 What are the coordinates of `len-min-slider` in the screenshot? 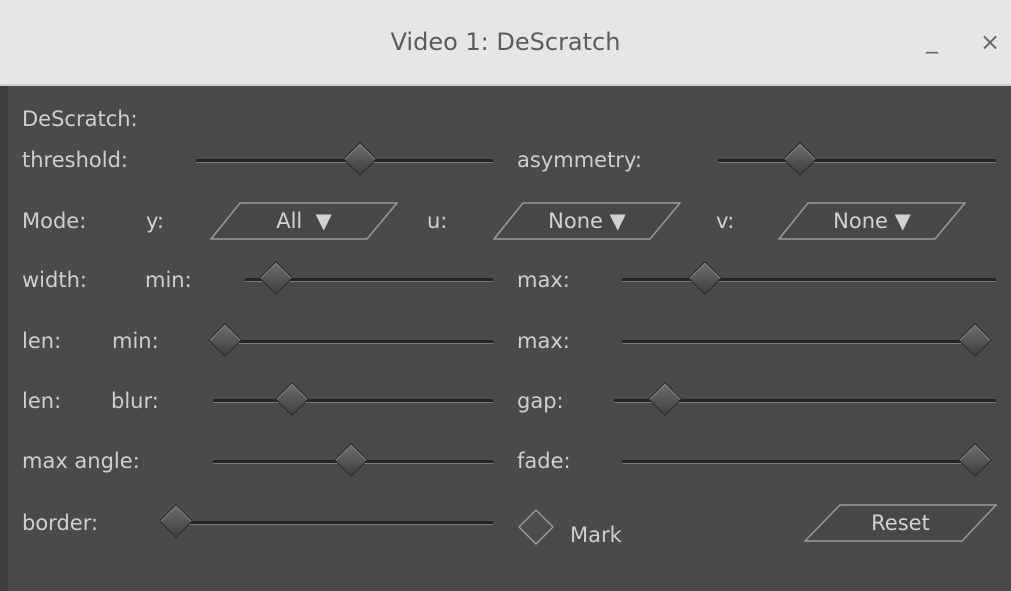 It's located at (350, 340).